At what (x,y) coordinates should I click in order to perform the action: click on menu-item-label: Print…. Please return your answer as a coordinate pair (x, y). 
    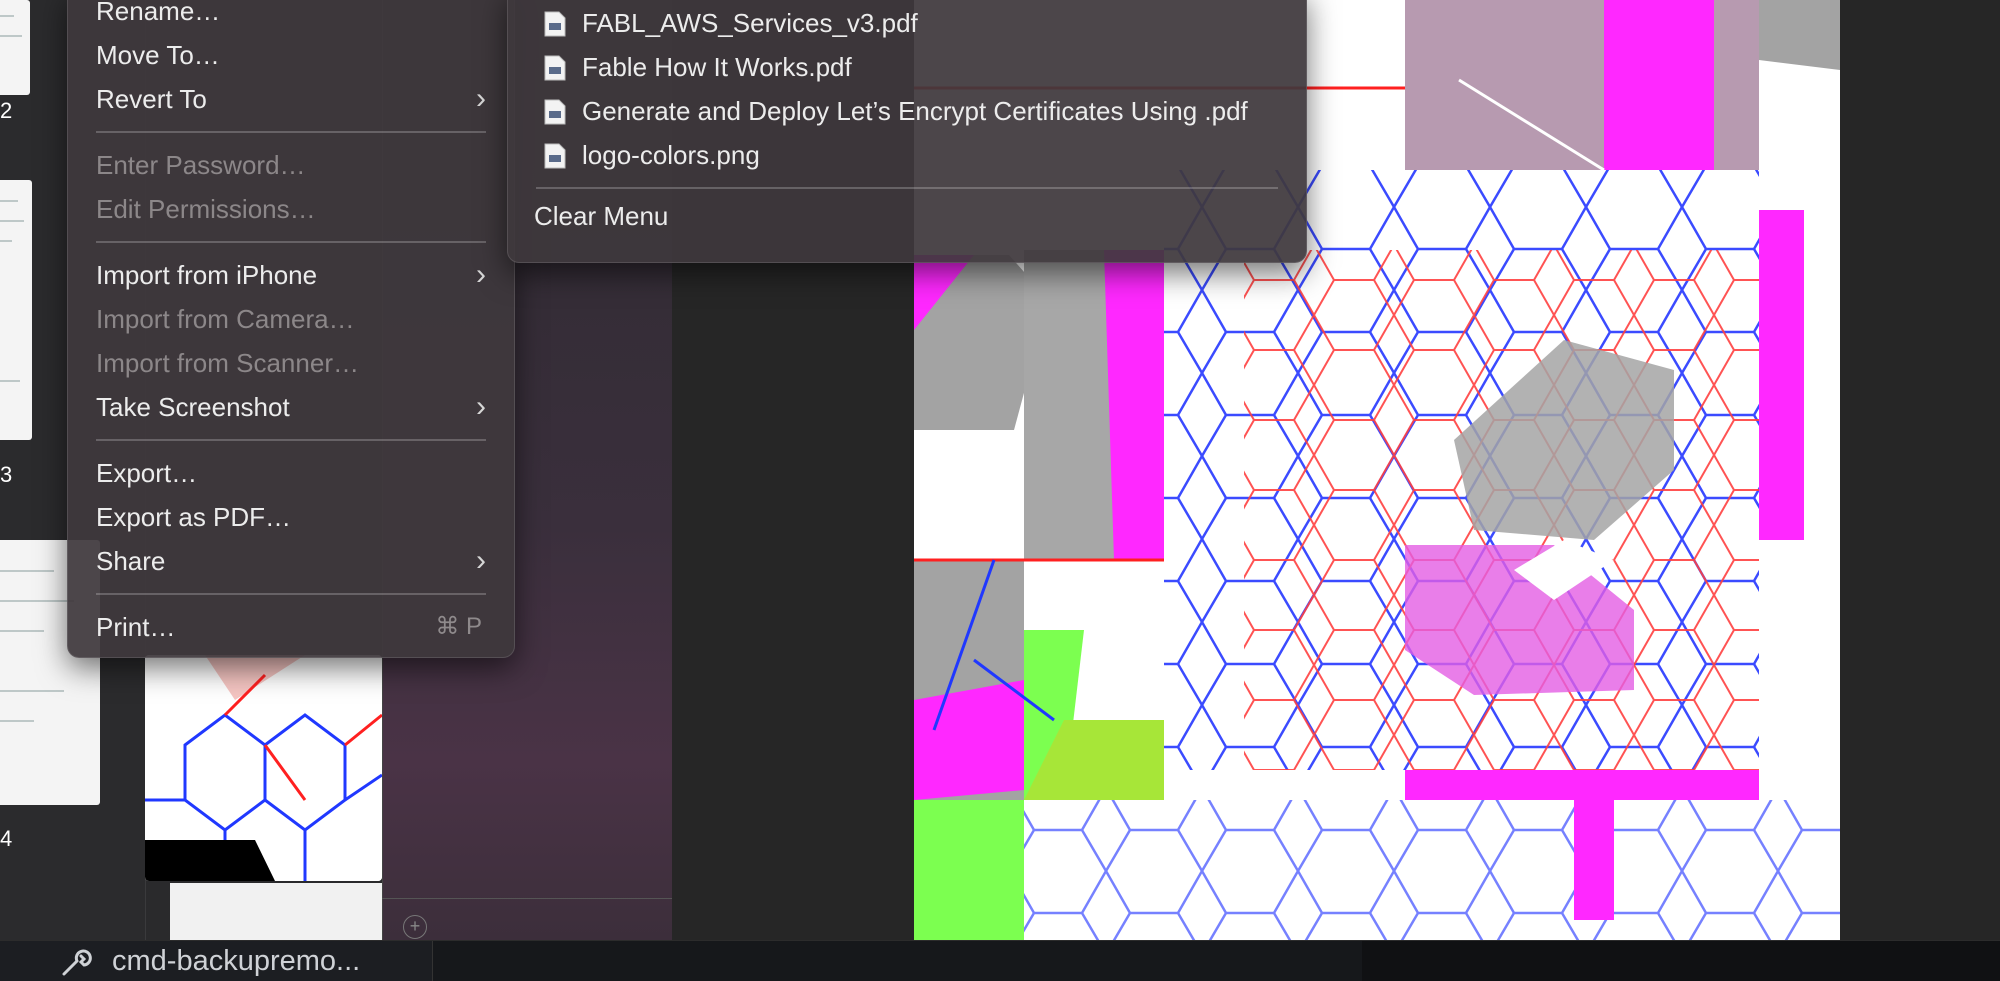
    Looking at the image, I should click on (136, 627).